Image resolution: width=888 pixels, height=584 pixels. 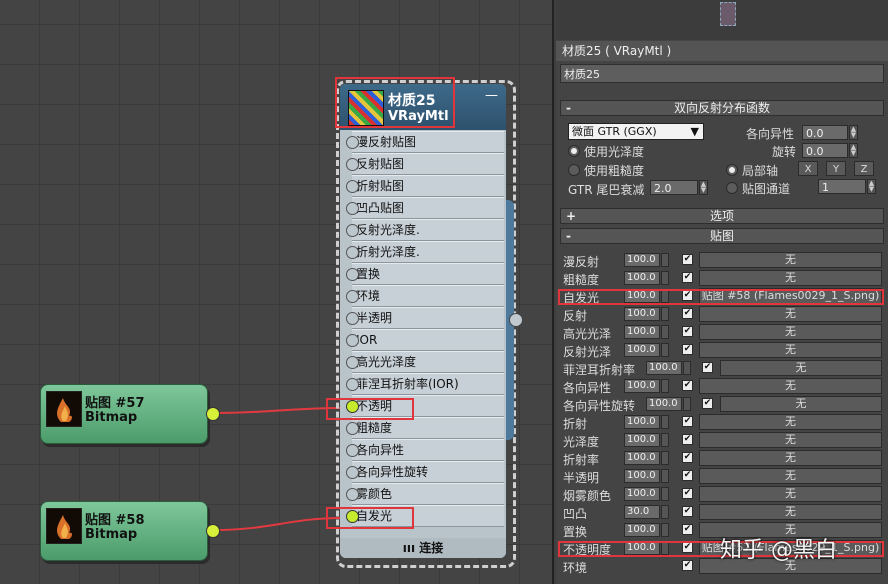 I want to click on slot-row: 高光光泽度, so click(x=425, y=362).